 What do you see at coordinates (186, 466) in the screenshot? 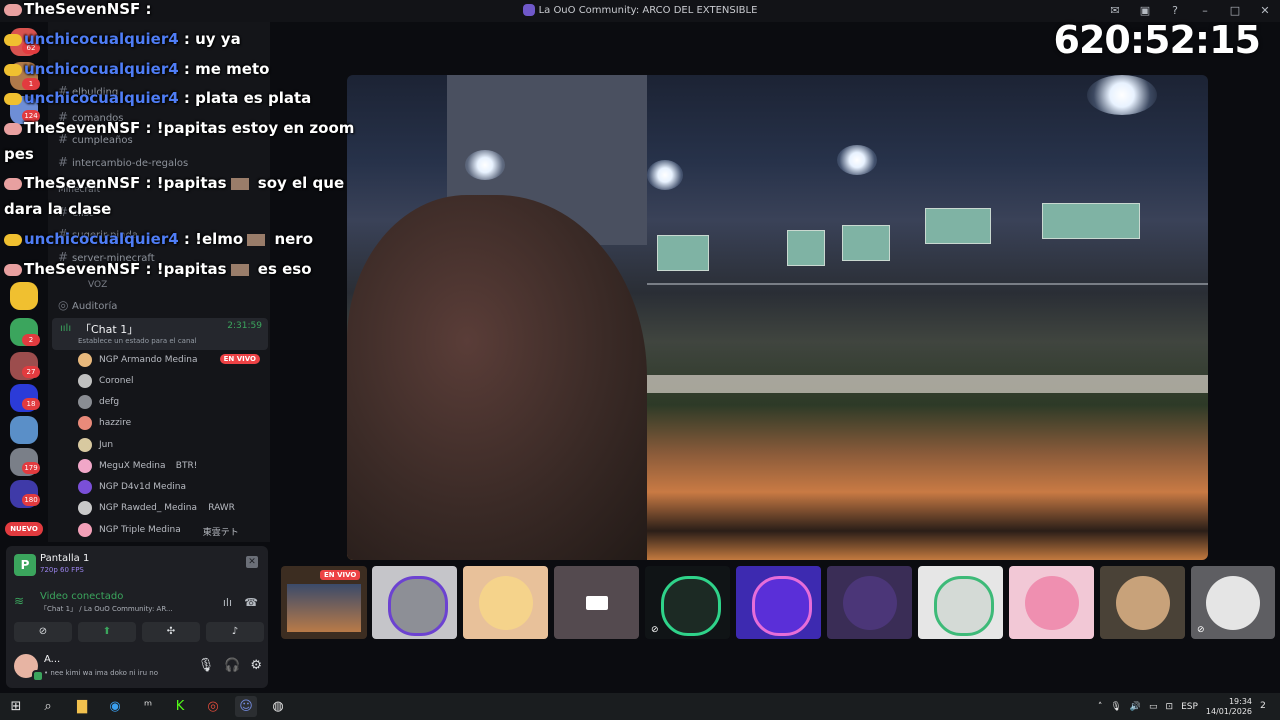
I see `member-status-tag: BTR!` at bounding box center [186, 466].